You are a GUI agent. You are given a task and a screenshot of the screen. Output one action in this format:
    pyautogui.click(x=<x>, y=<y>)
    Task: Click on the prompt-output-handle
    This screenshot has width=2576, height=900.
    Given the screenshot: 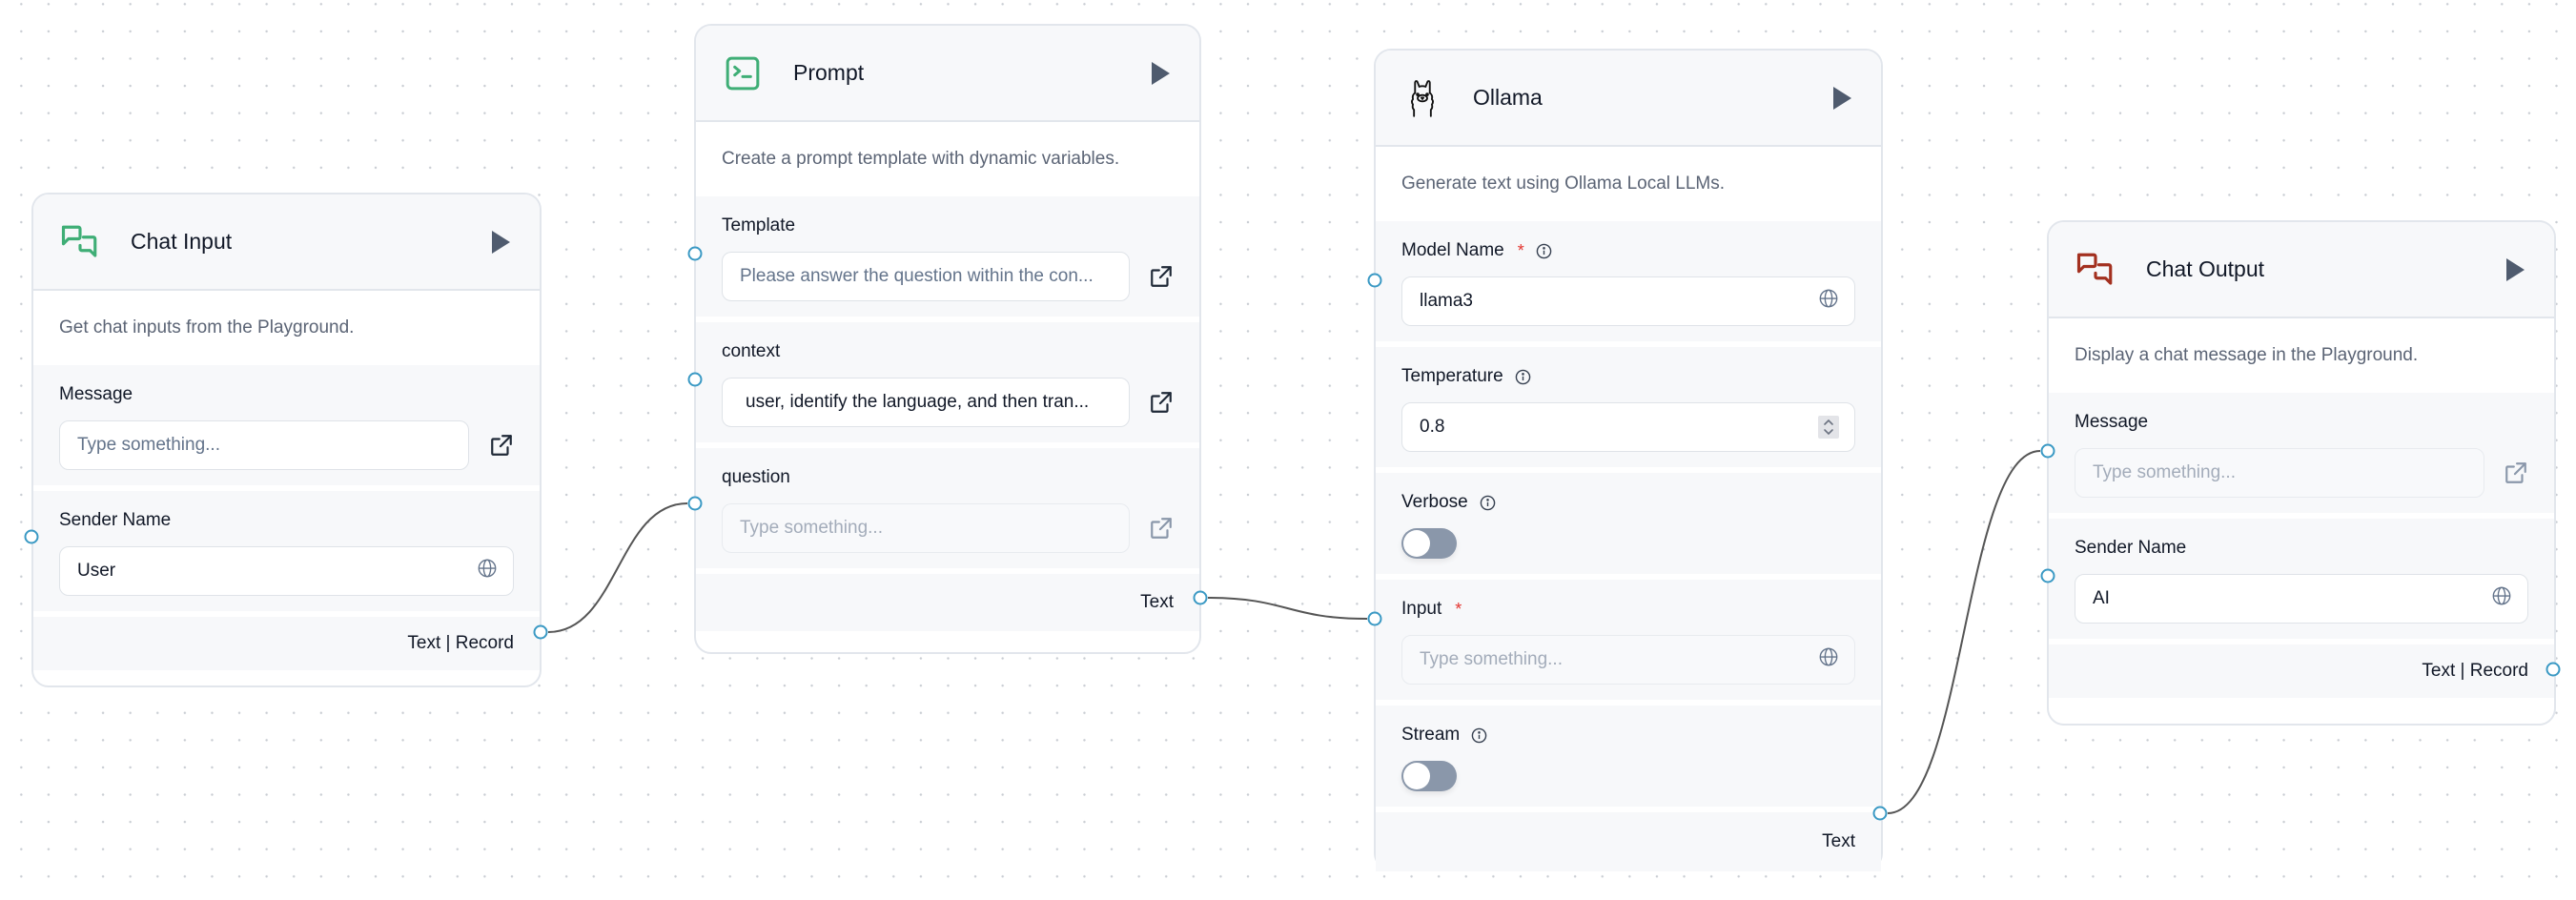 What is the action you would take?
    pyautogui.click(x=1200, y=598)
    